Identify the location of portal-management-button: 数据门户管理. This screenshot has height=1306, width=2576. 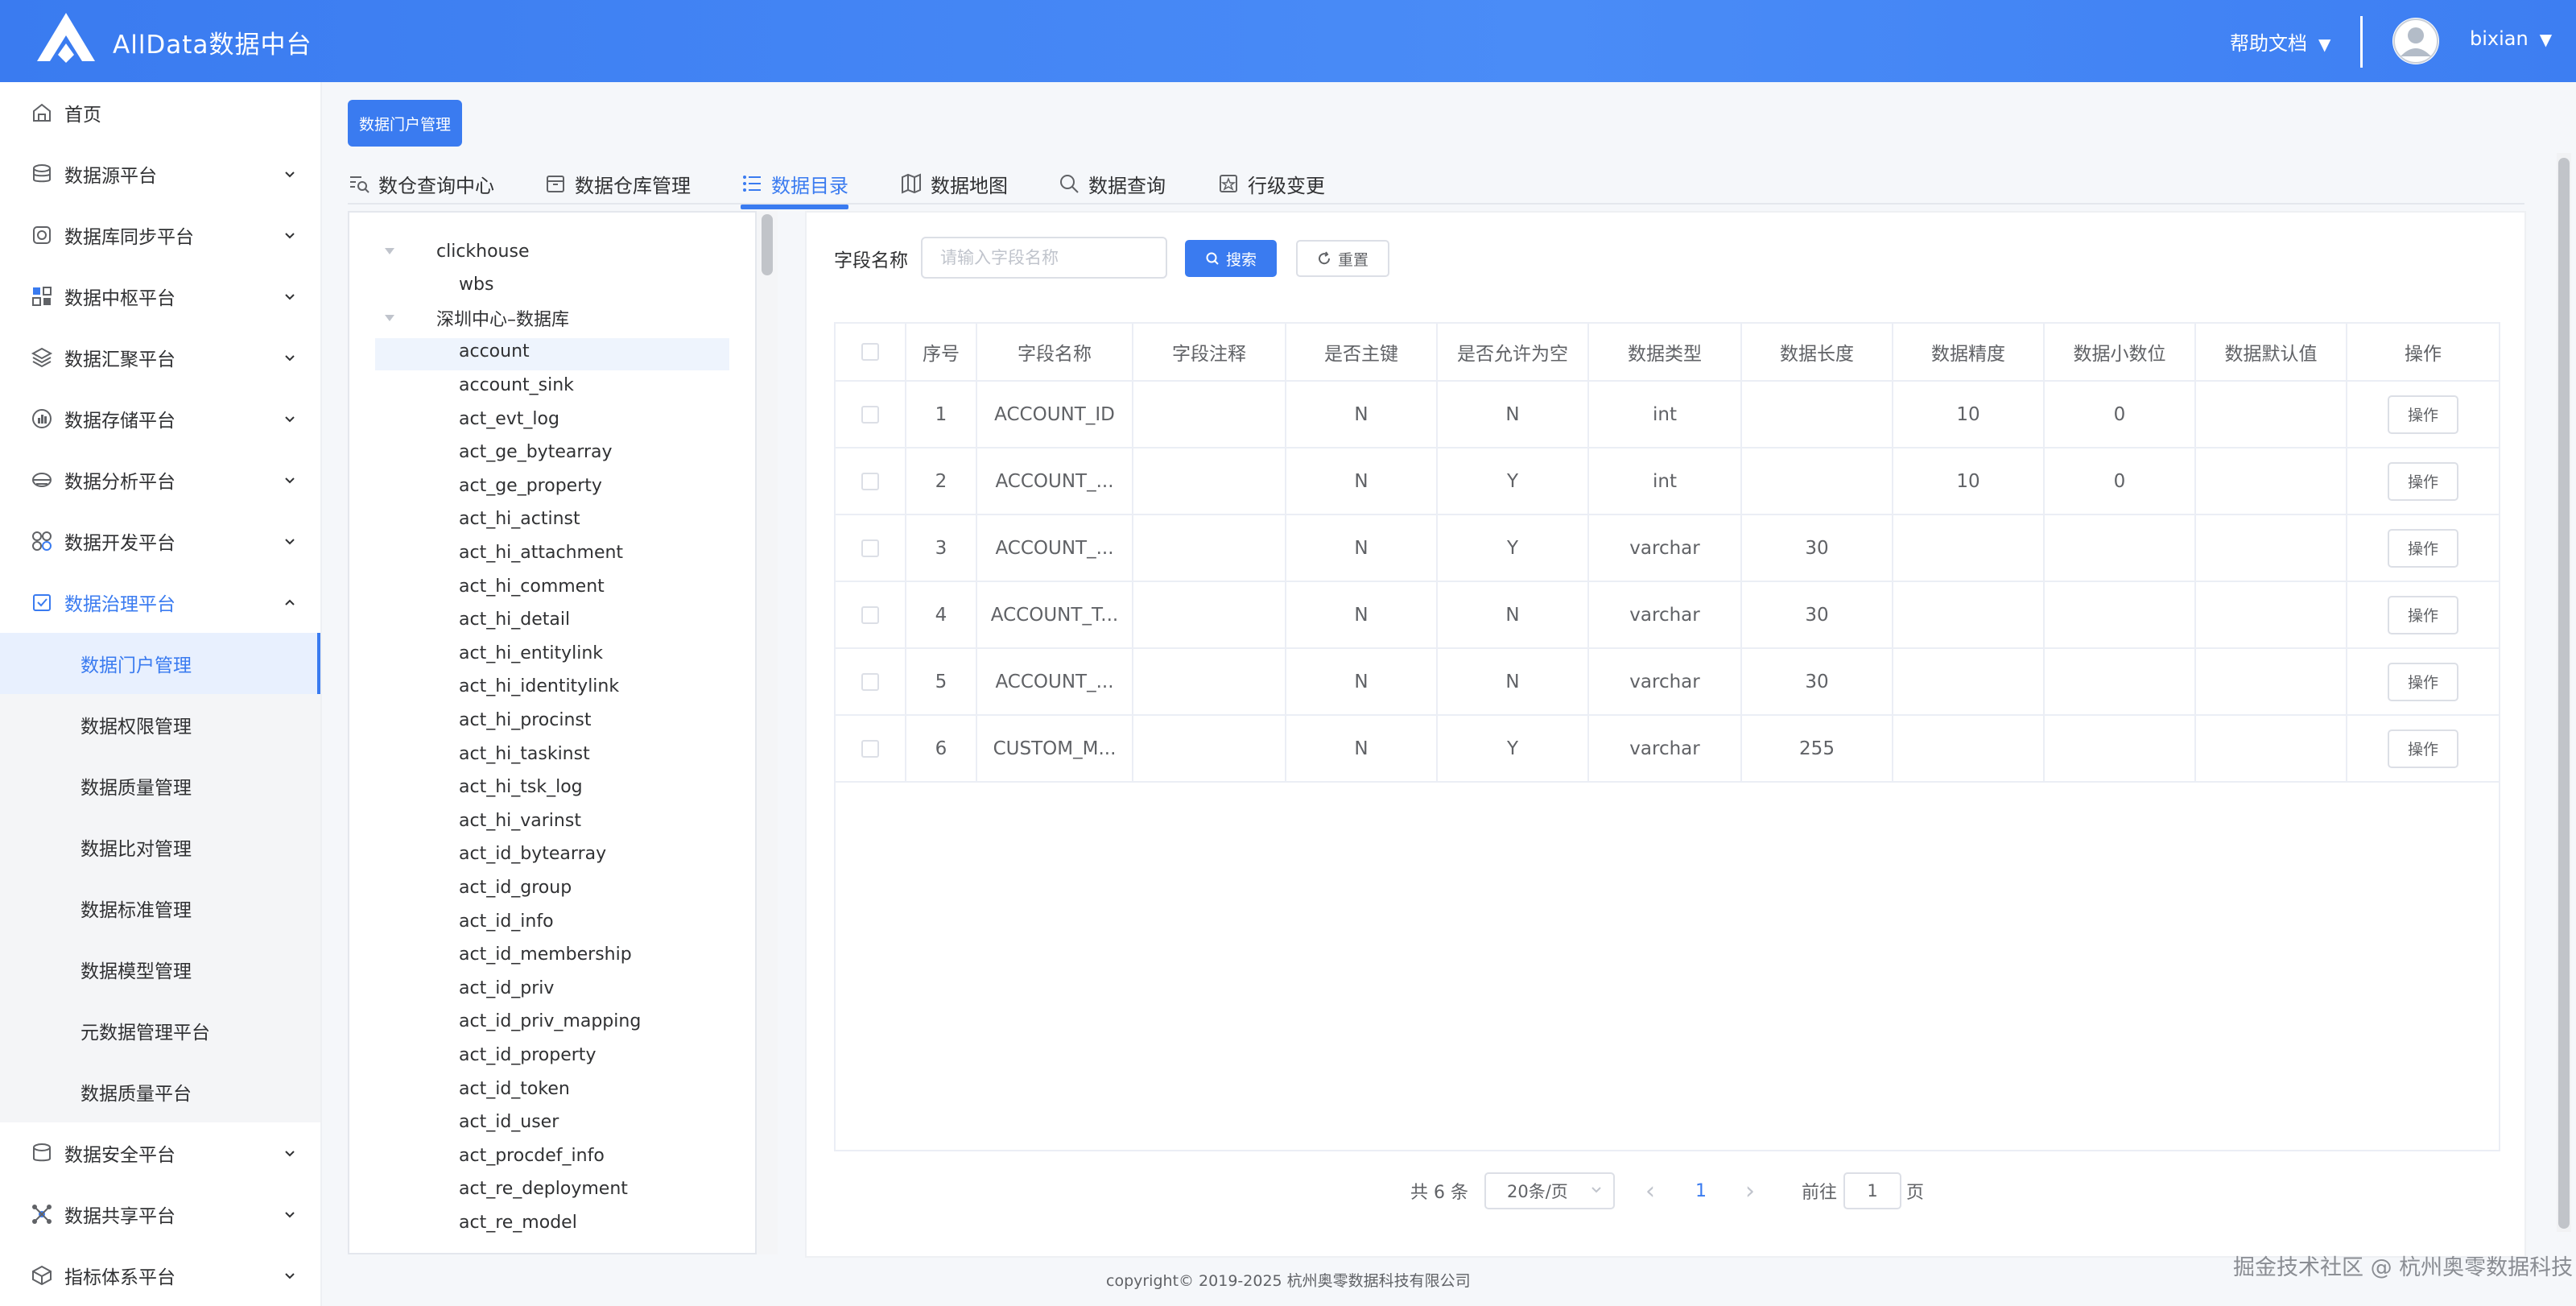
(405, 124).